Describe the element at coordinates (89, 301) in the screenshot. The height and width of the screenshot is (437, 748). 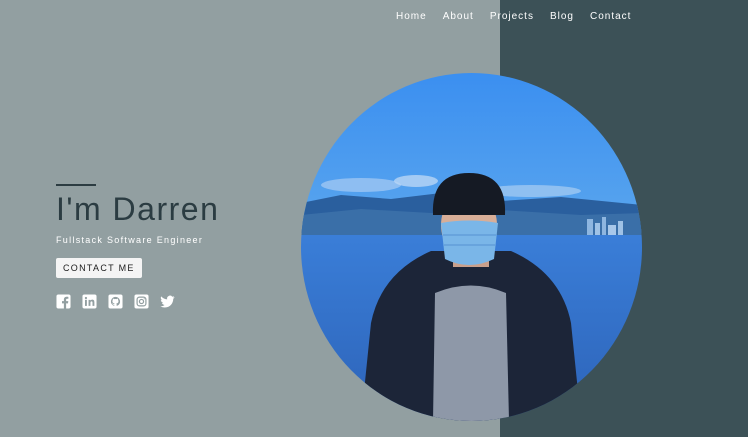
I see `linkedin-icon` at that location.